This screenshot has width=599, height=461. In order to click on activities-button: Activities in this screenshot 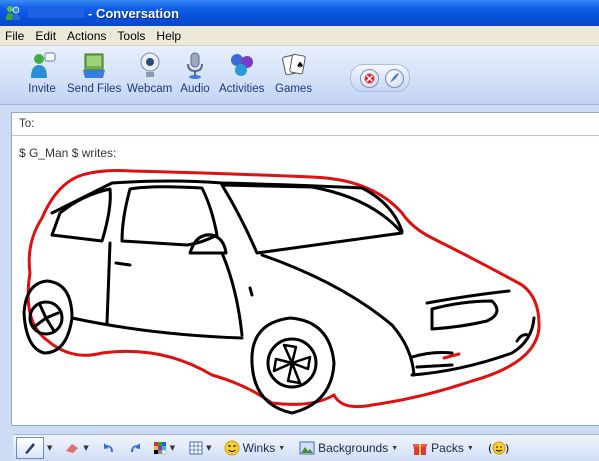, I will do `click(241, 72)`.